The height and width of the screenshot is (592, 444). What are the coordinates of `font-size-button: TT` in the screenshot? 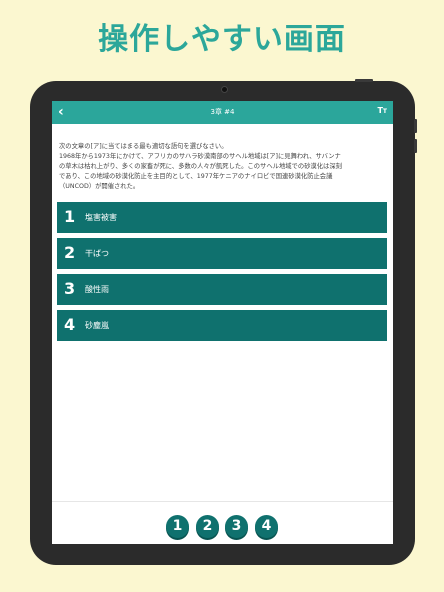 It's located at (382, 110).